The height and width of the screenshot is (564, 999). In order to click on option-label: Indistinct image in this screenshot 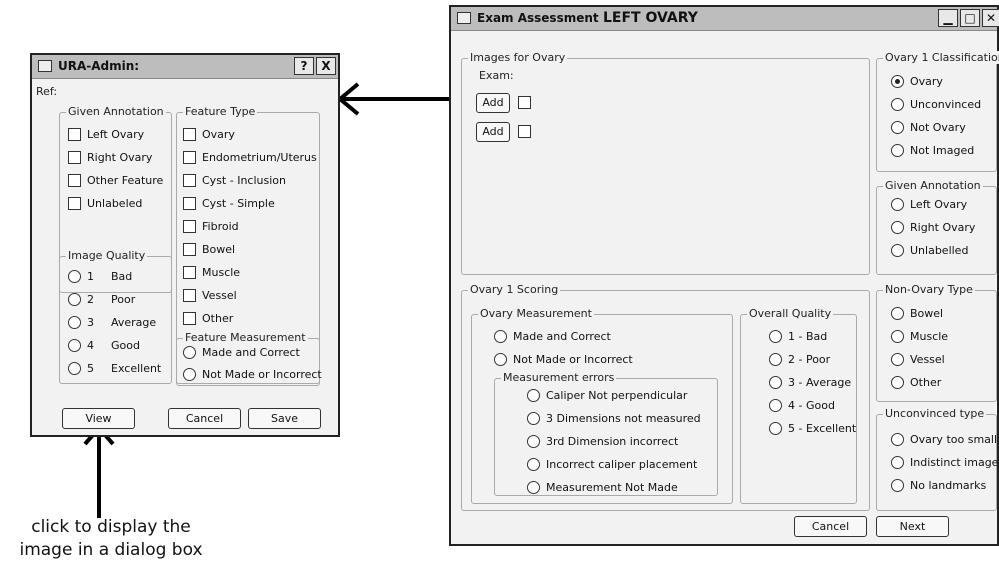, I will do `click(954, 462)`.